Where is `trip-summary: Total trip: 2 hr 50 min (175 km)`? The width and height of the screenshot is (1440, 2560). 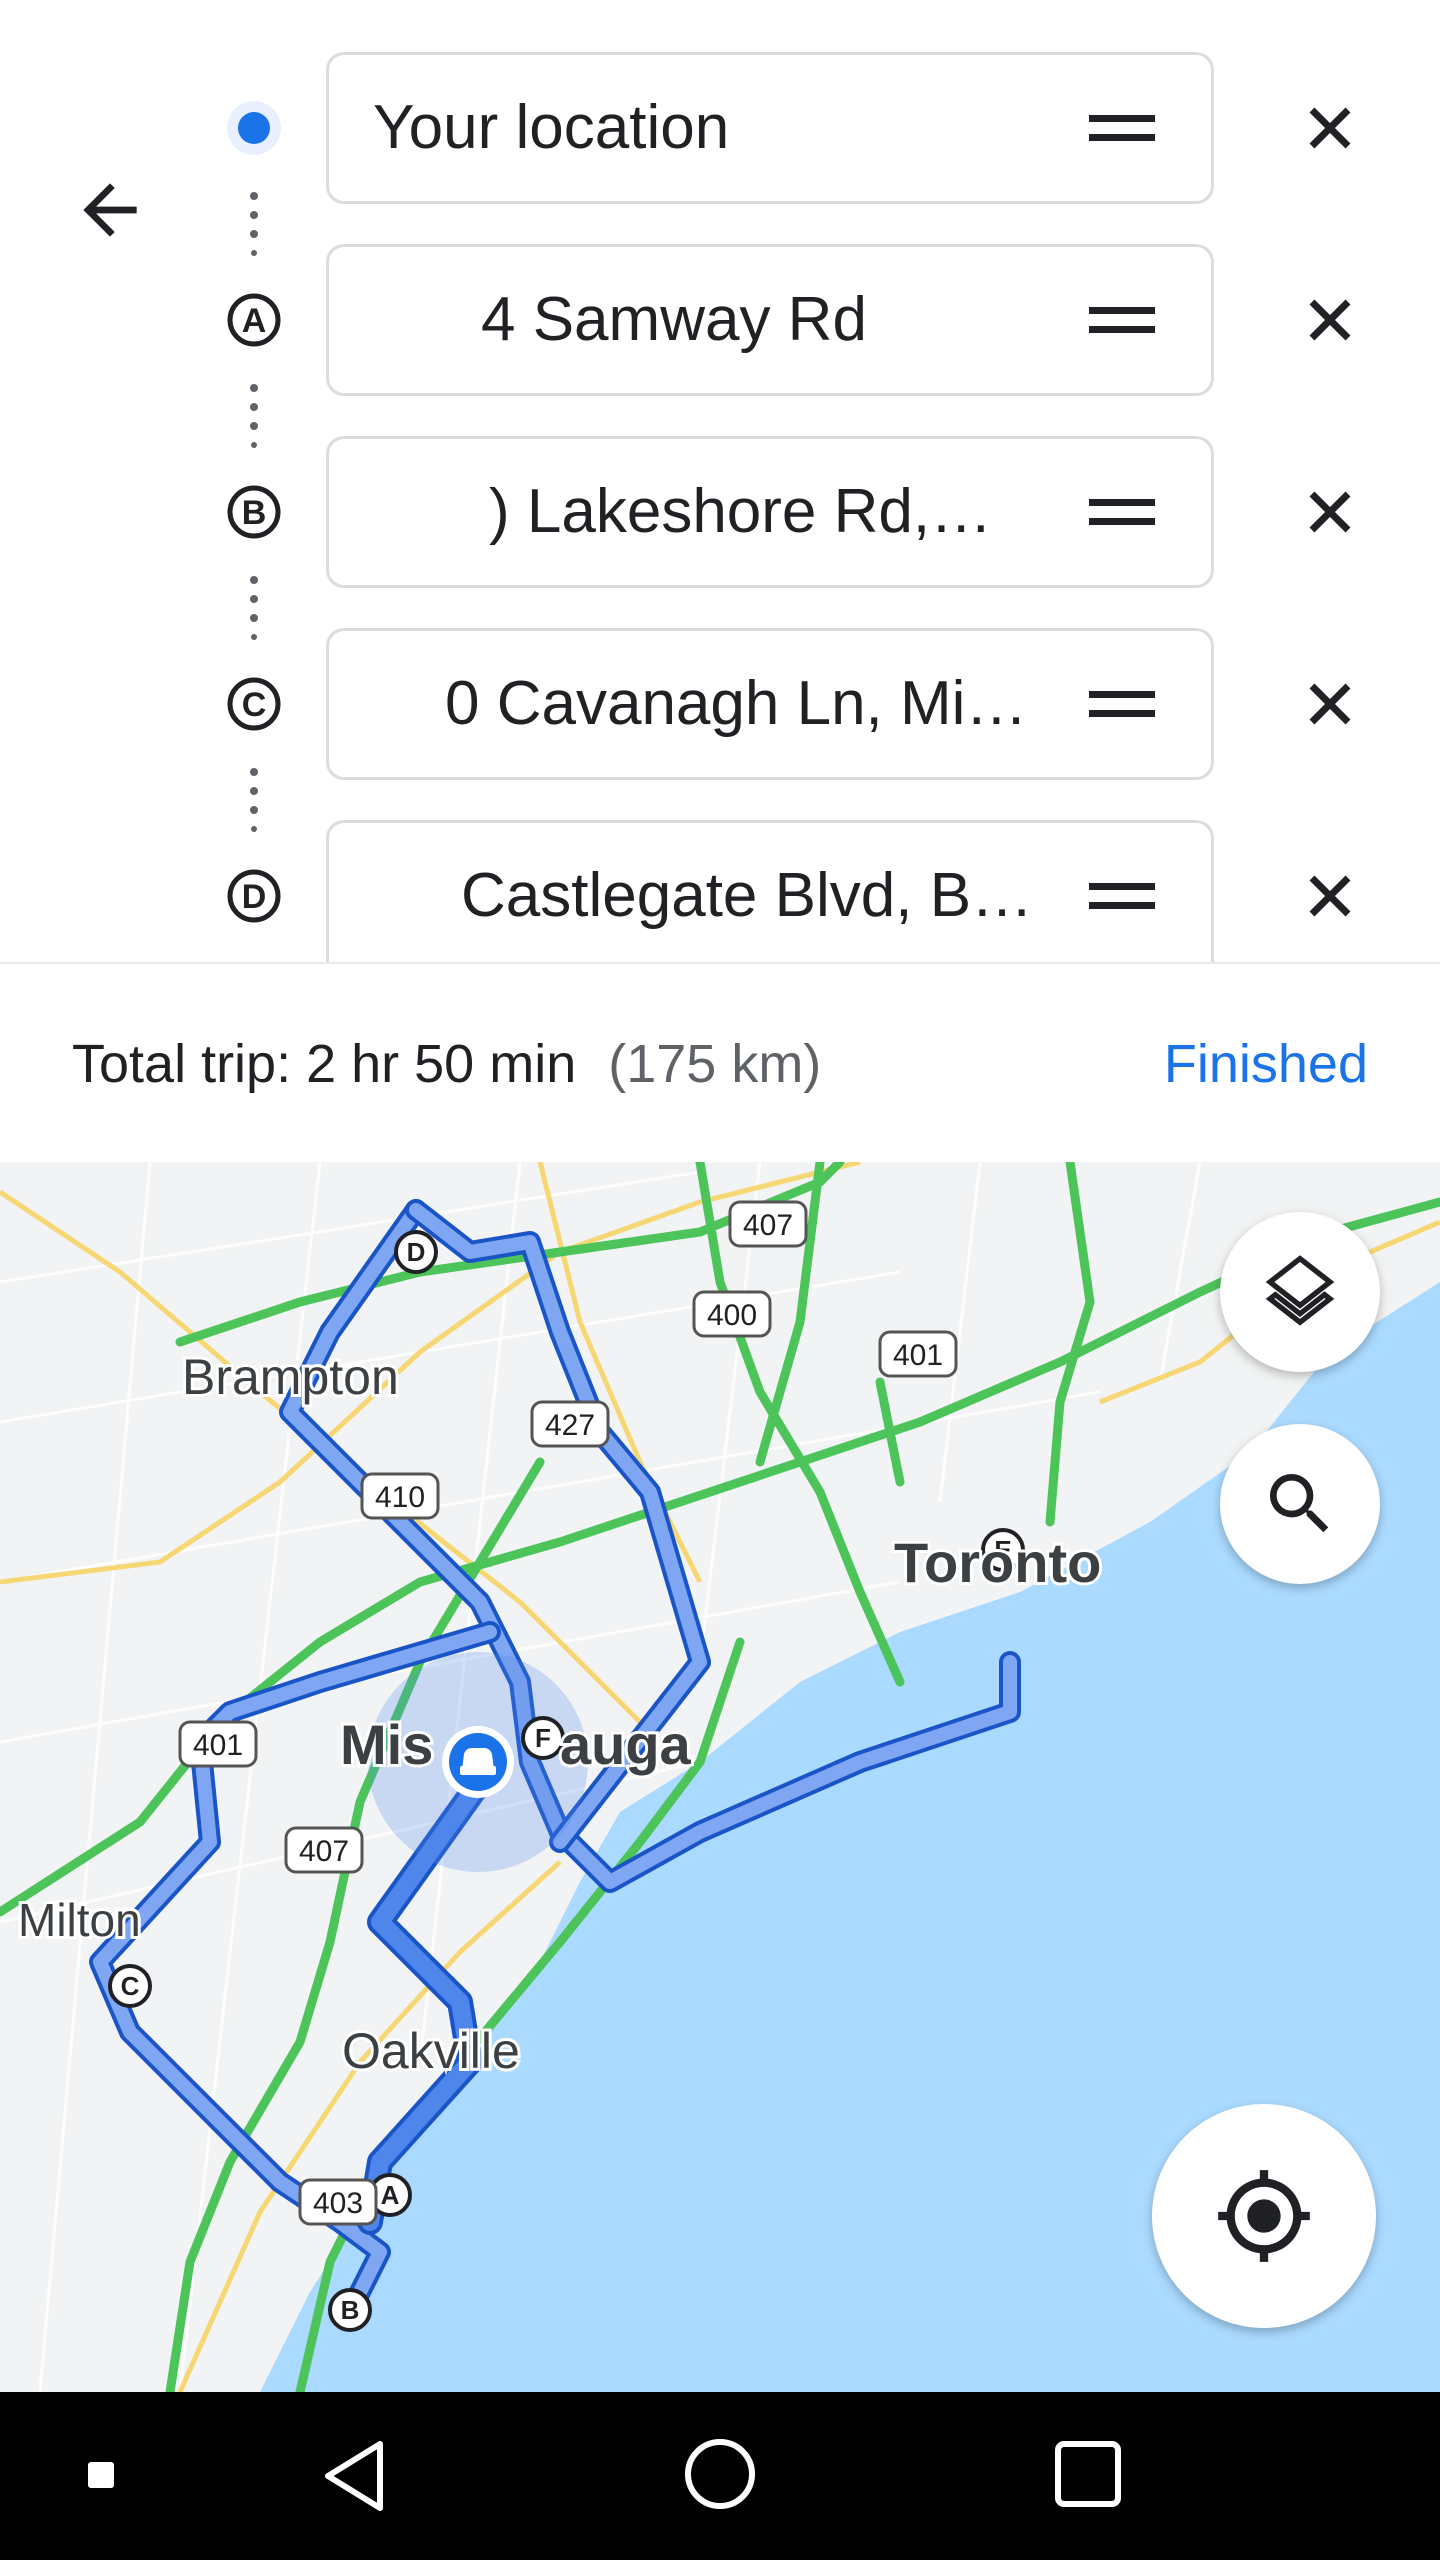 trip-summary: Total trip: 2 hr 50 min (175 km) is located at coordinates (446, 1064).